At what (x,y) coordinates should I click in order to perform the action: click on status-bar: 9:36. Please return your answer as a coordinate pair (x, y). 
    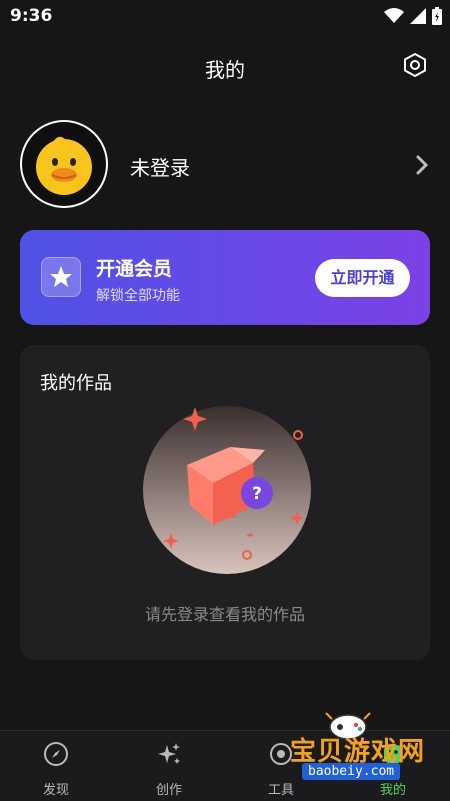
    Looking at the image, I should click on (225, 16).